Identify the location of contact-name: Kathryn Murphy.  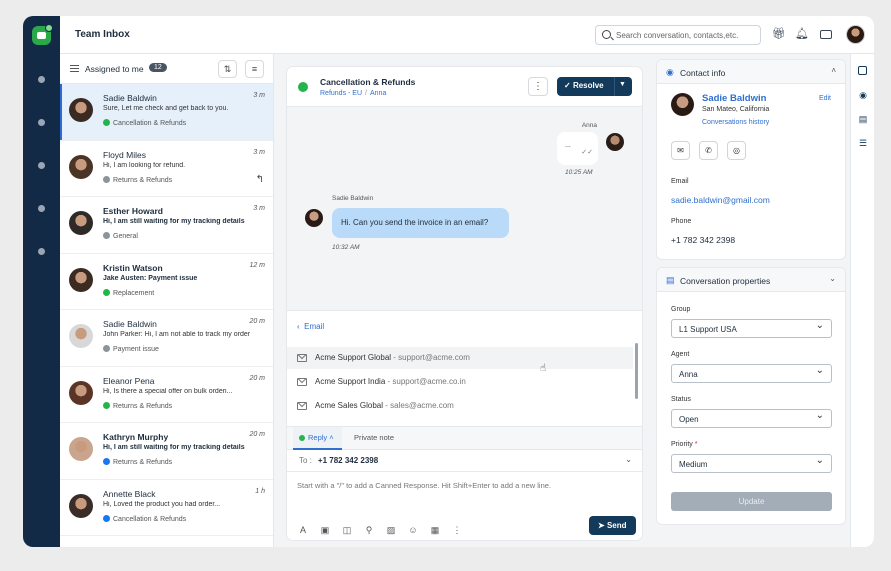
(136, 437).